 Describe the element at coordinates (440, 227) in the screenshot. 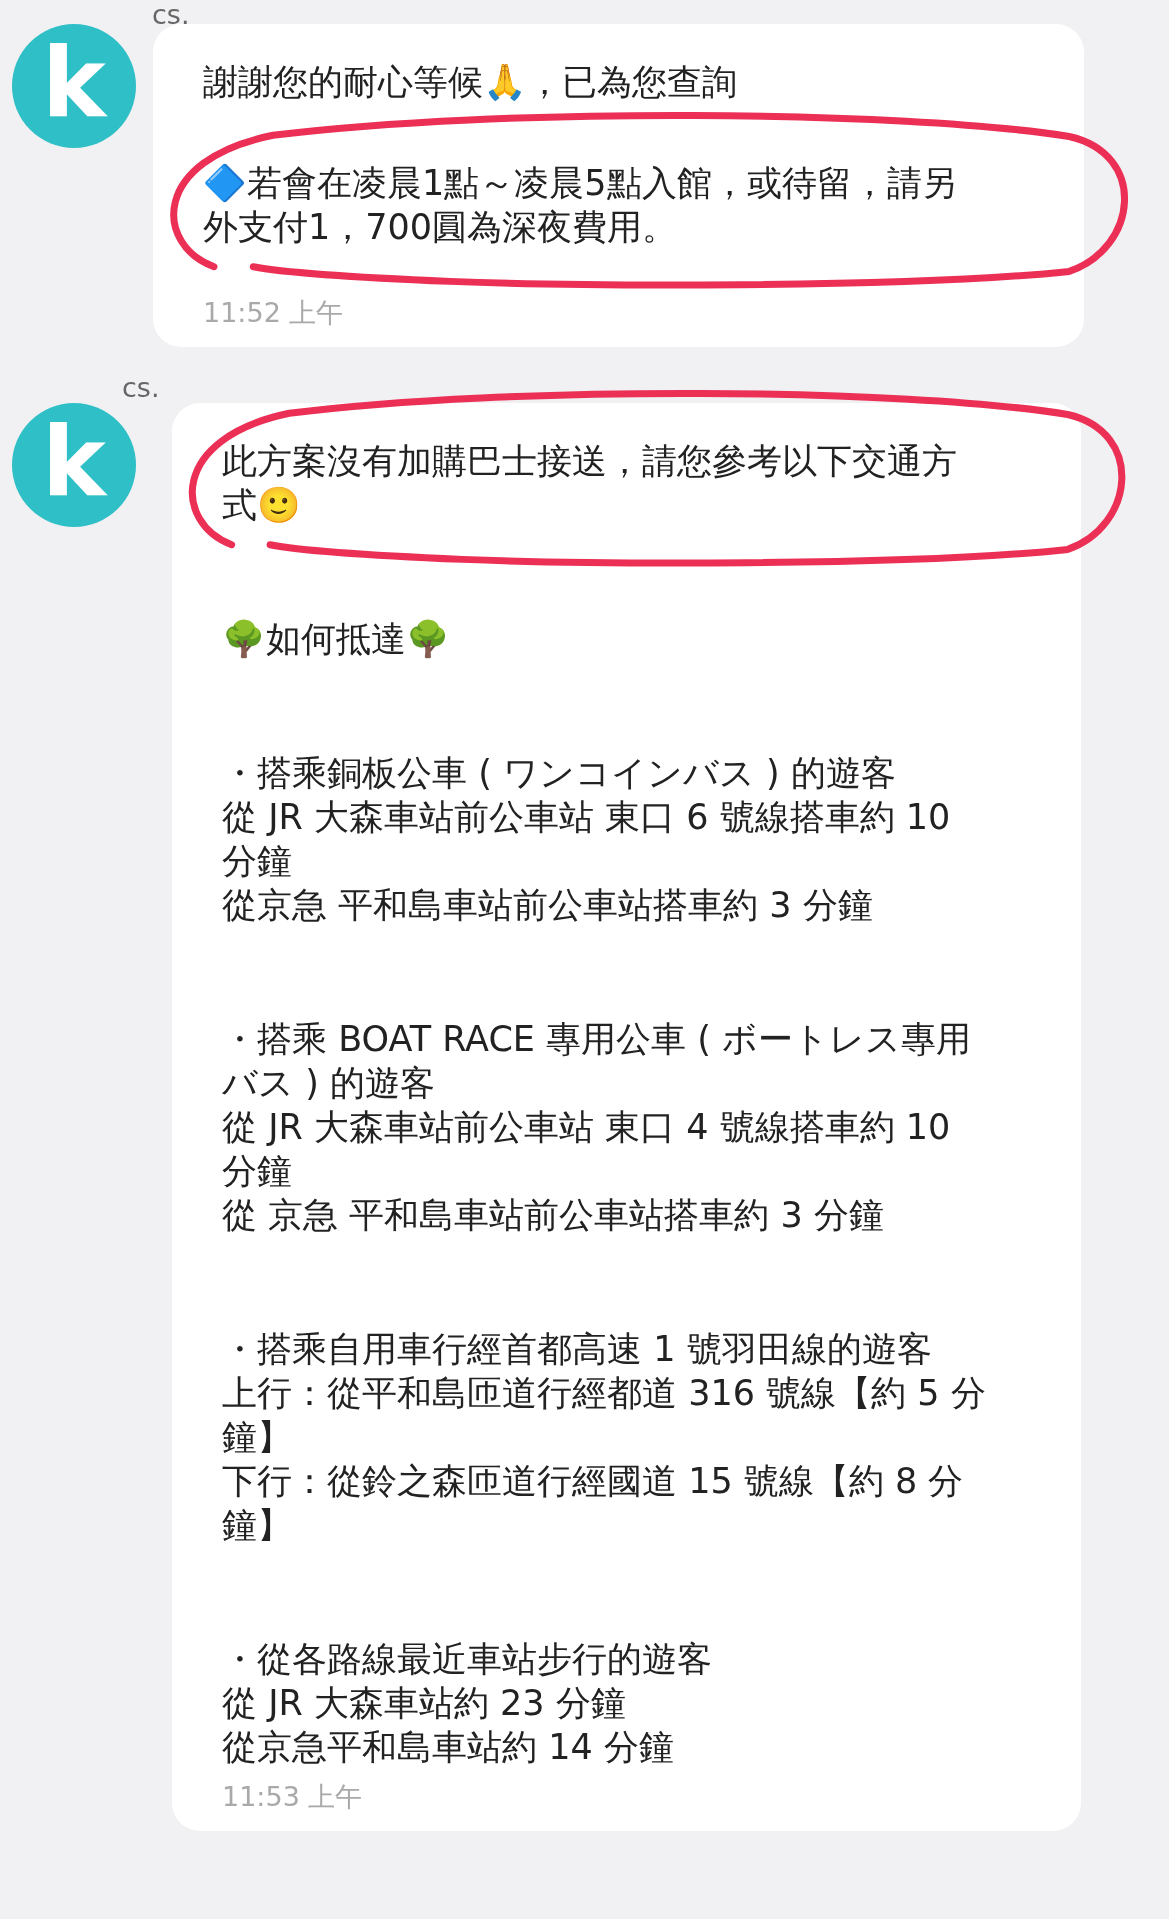

I see `message-text: 外支付1，700圓為深夜費用。` at that location.